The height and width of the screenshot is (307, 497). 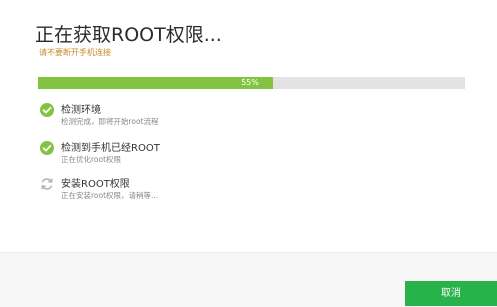 What do you see at coordinates (75, 52) in the screenshot?
I see `warning-subtitle: 请不要断开手机连接` at bounding box center [75, 52].